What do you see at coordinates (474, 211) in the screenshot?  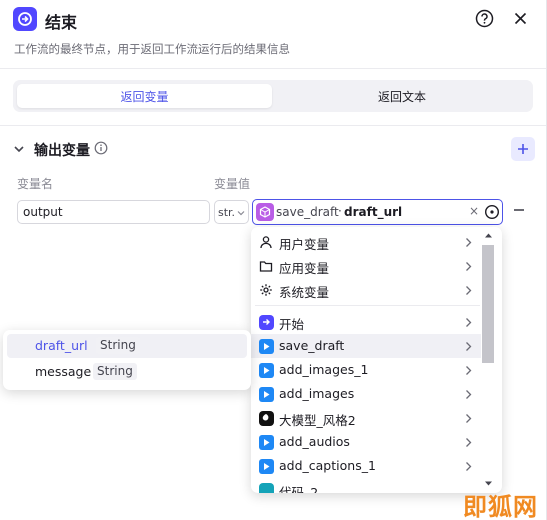 I see `clear-value-icon: ×` at bounding box center [474, 211].